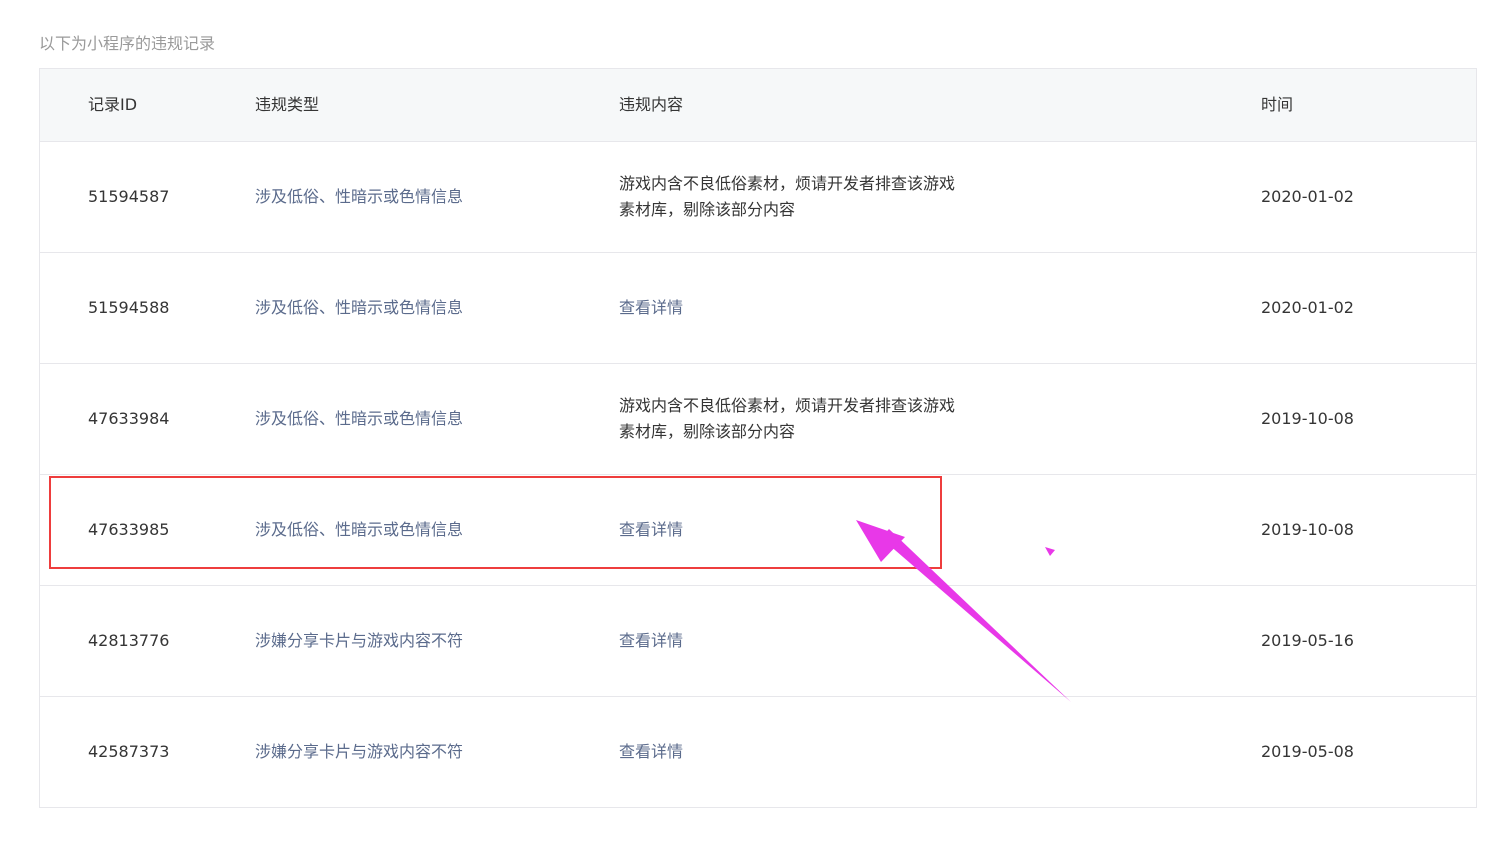 The height and width of the screenshot is (866, 1493). Describe the element at coordinates (127, 43) in the screenshot. I see `page-caption: 以下为小程序的违规记录` at that location.